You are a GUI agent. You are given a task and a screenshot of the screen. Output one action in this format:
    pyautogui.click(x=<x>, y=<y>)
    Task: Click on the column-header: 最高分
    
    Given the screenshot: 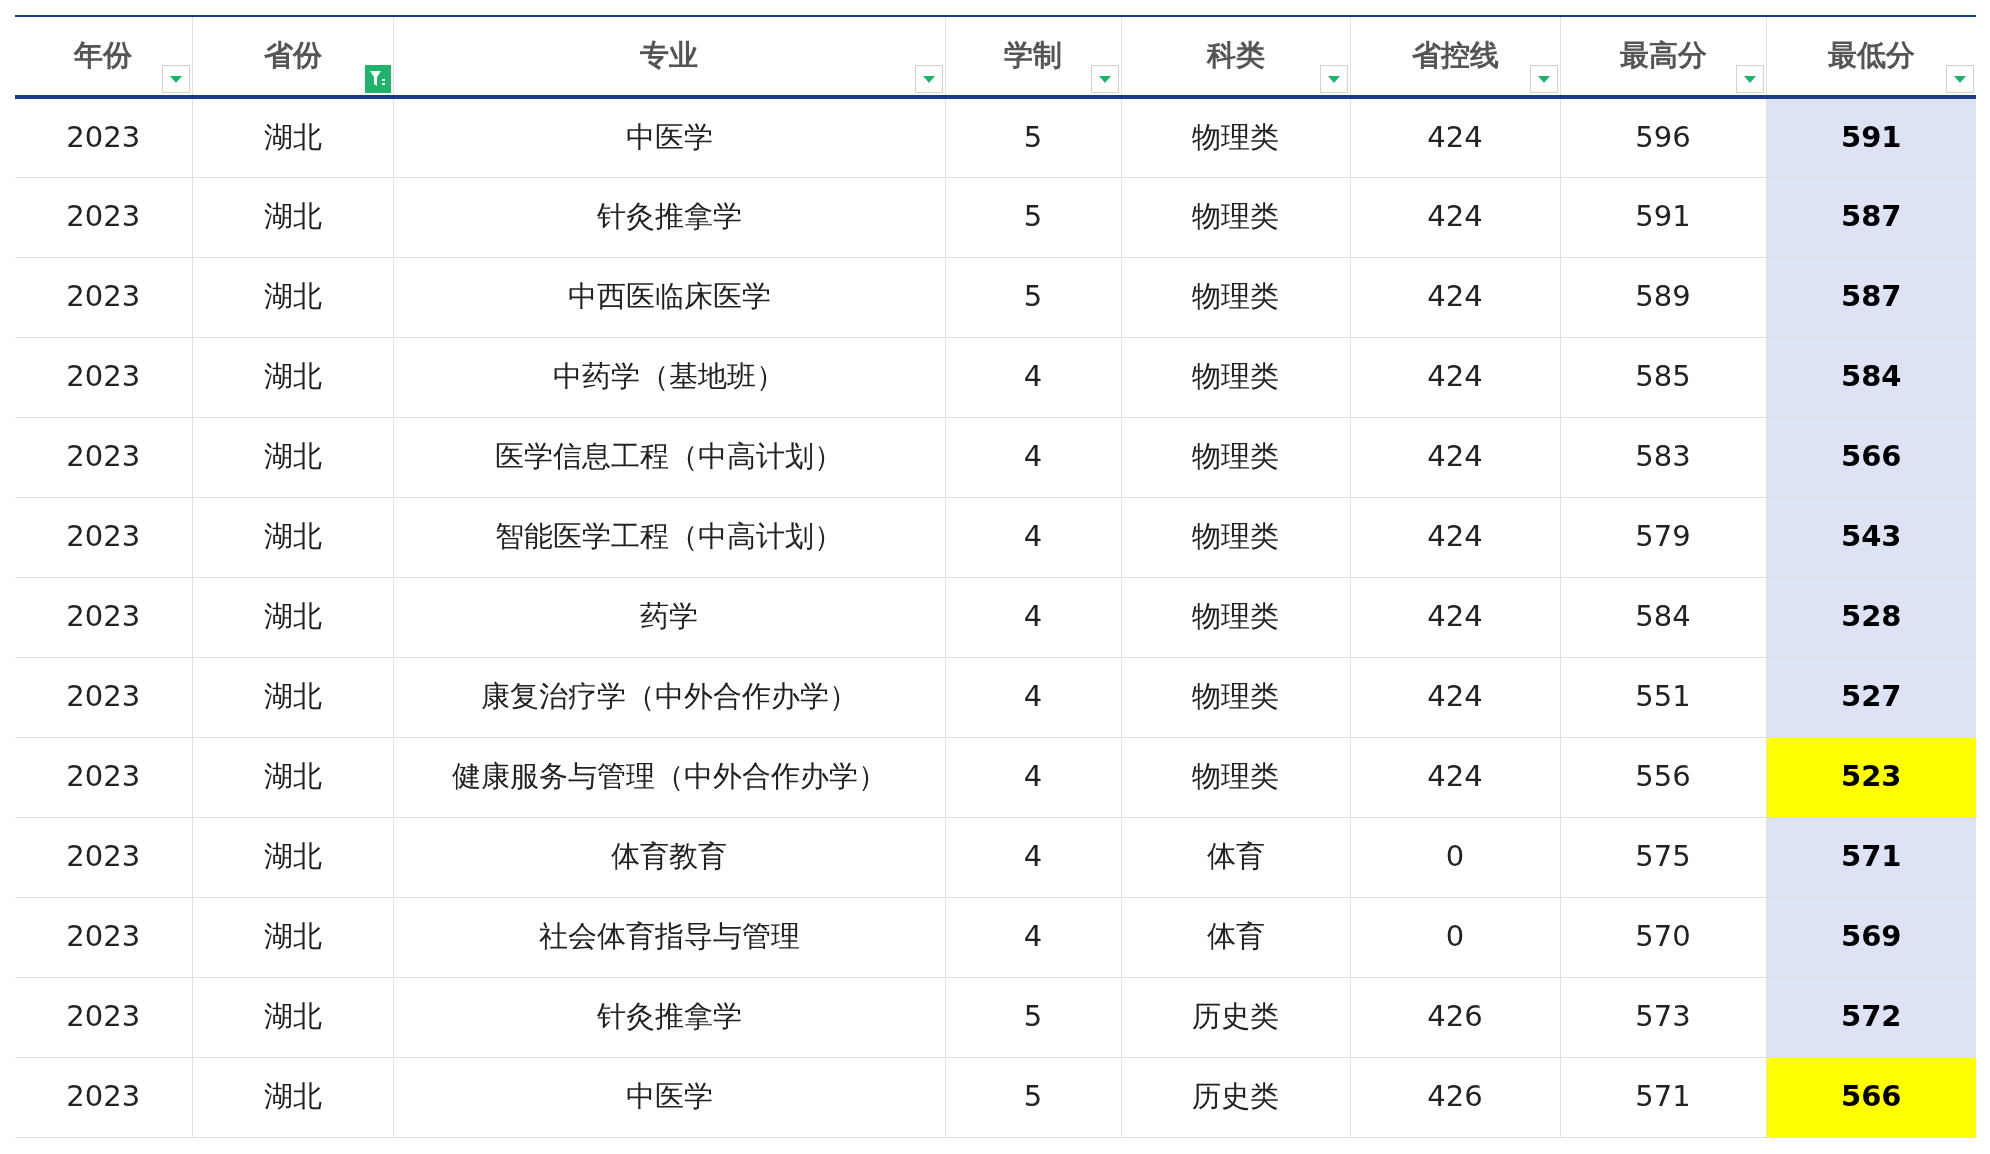 What is the action you would take?
    pyautogui.click(x=1663, y=55)
    